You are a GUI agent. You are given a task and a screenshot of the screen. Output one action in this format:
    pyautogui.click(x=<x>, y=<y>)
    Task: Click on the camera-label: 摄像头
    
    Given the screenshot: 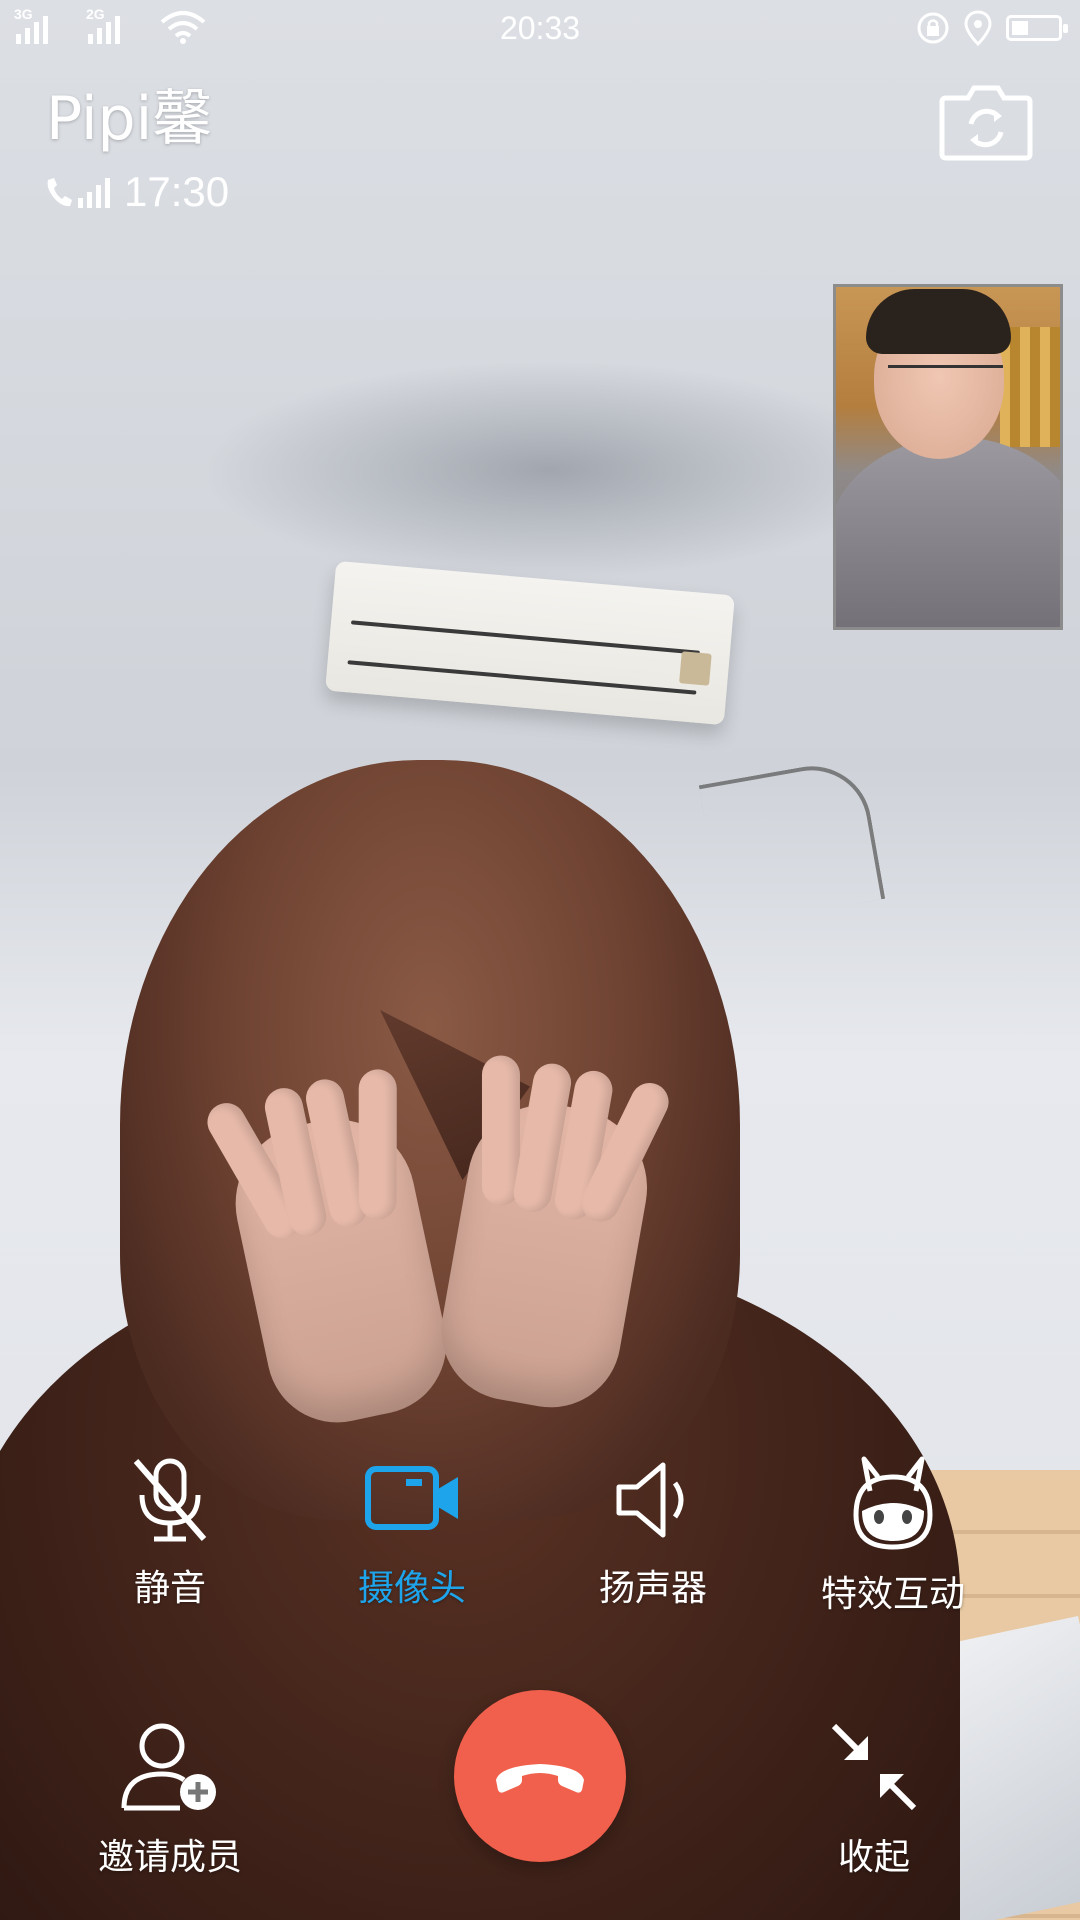 What is the action you would take?
    pyautogui.click(x=411, y=1588)
    